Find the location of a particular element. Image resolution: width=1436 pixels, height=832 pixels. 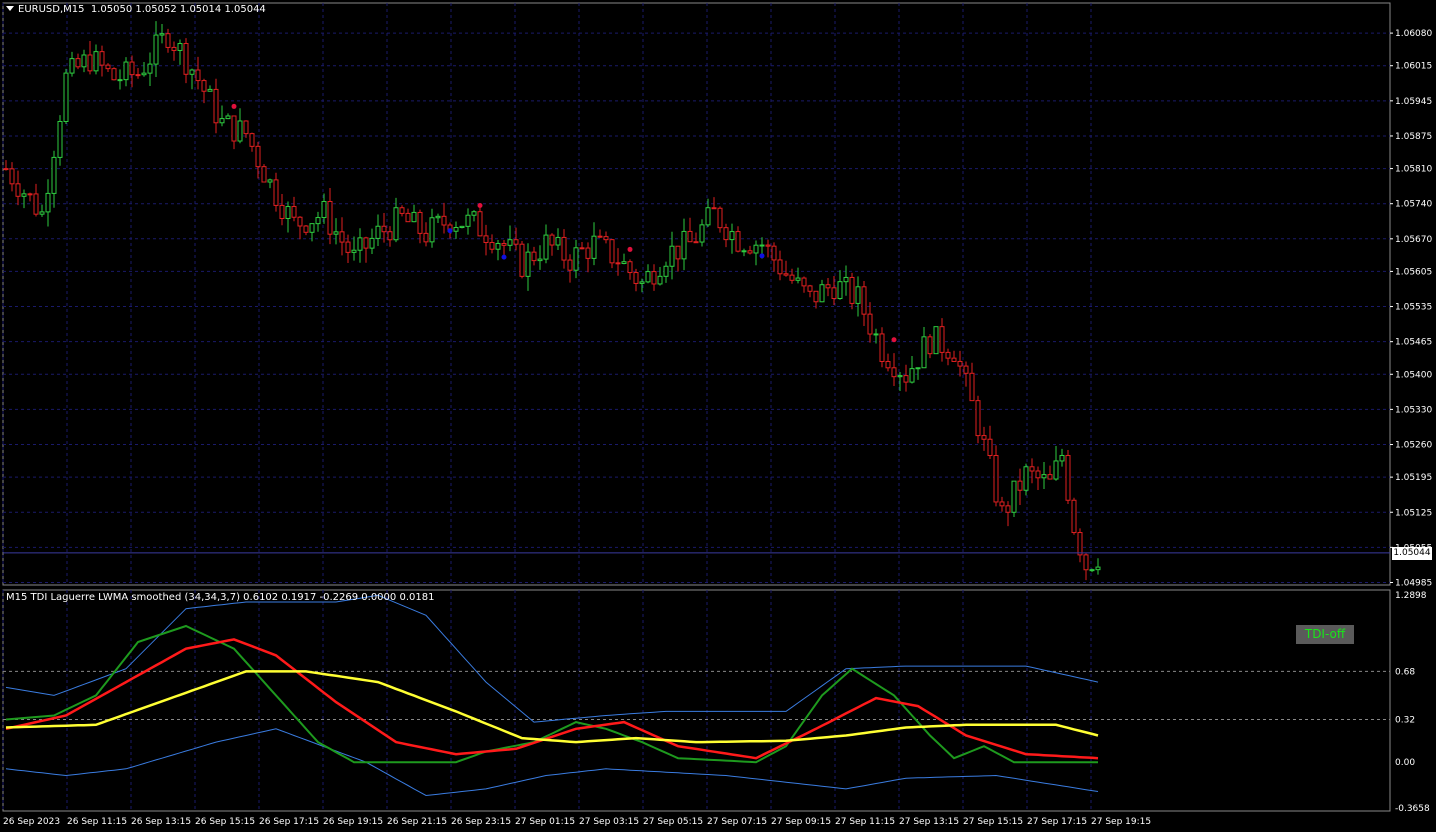

y-tick-label: 1.05810 is located at coordinates (1413, 170).